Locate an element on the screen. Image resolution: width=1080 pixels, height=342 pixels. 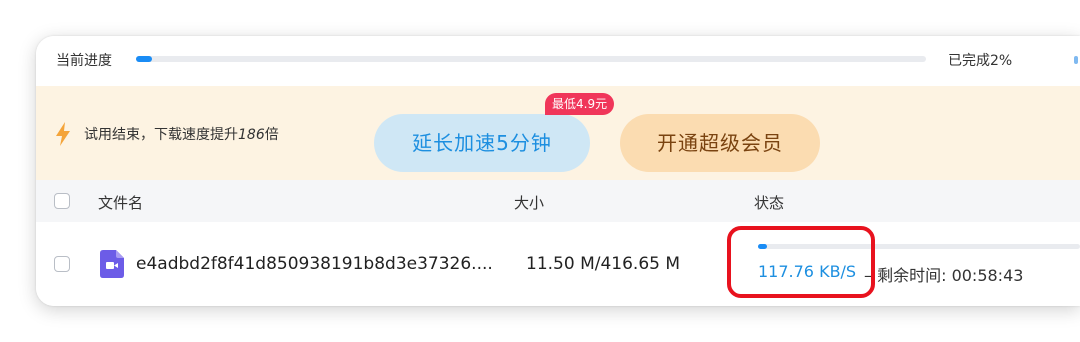
file-progress-bar is located at coordinates (919, 246).